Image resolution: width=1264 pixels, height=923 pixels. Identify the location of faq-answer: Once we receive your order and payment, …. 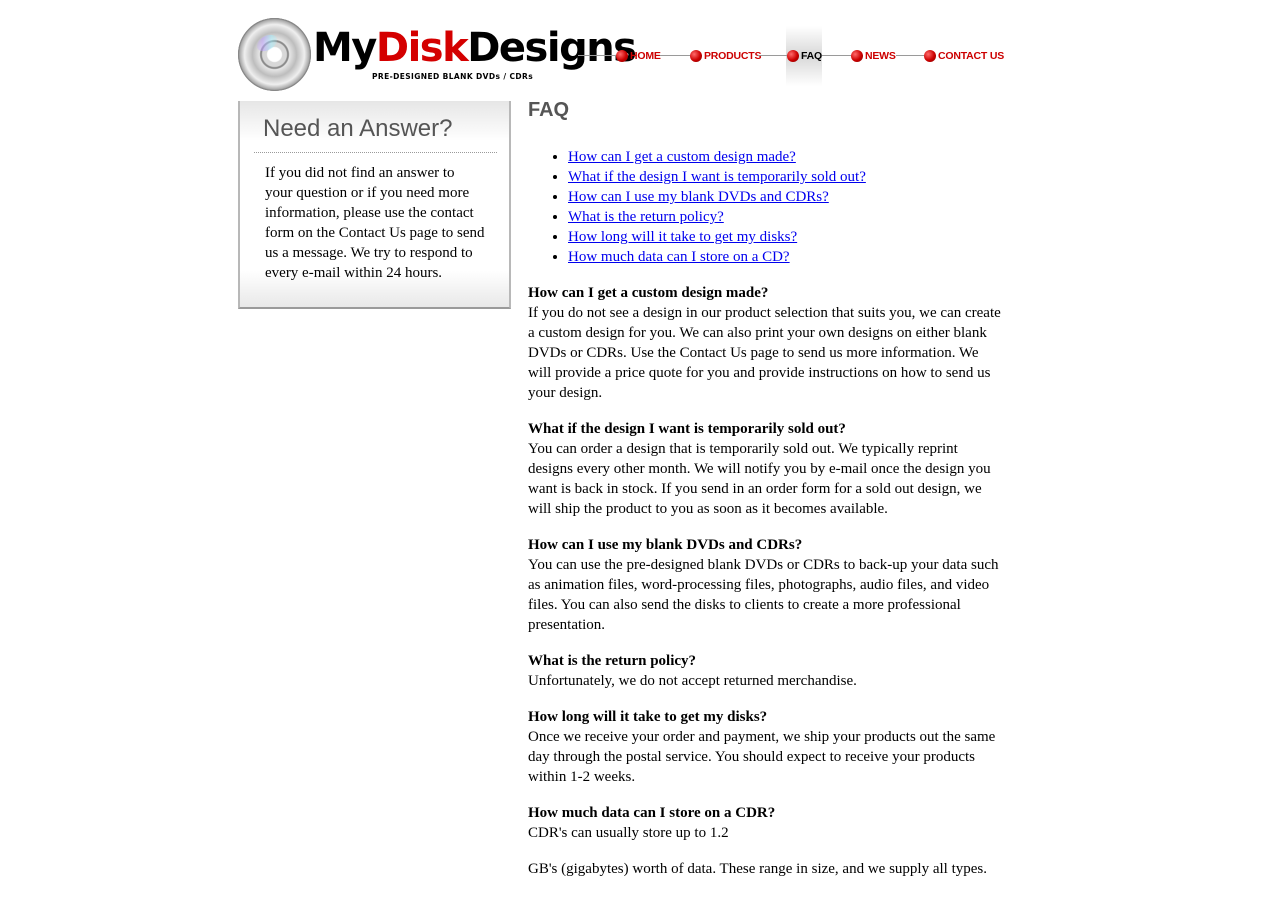
(762, 757).